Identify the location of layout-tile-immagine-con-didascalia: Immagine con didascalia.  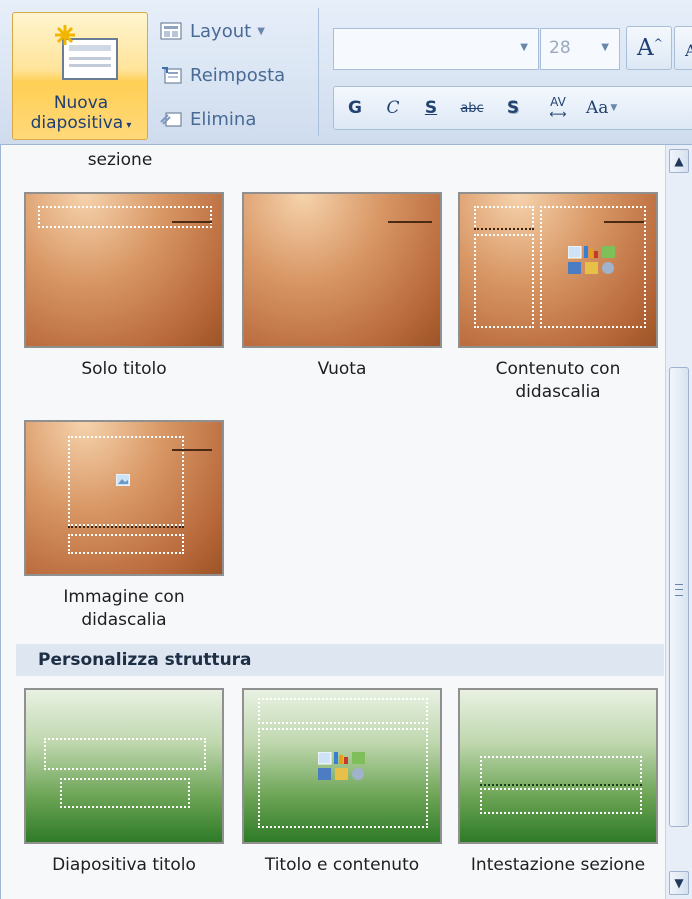
(124, 526).